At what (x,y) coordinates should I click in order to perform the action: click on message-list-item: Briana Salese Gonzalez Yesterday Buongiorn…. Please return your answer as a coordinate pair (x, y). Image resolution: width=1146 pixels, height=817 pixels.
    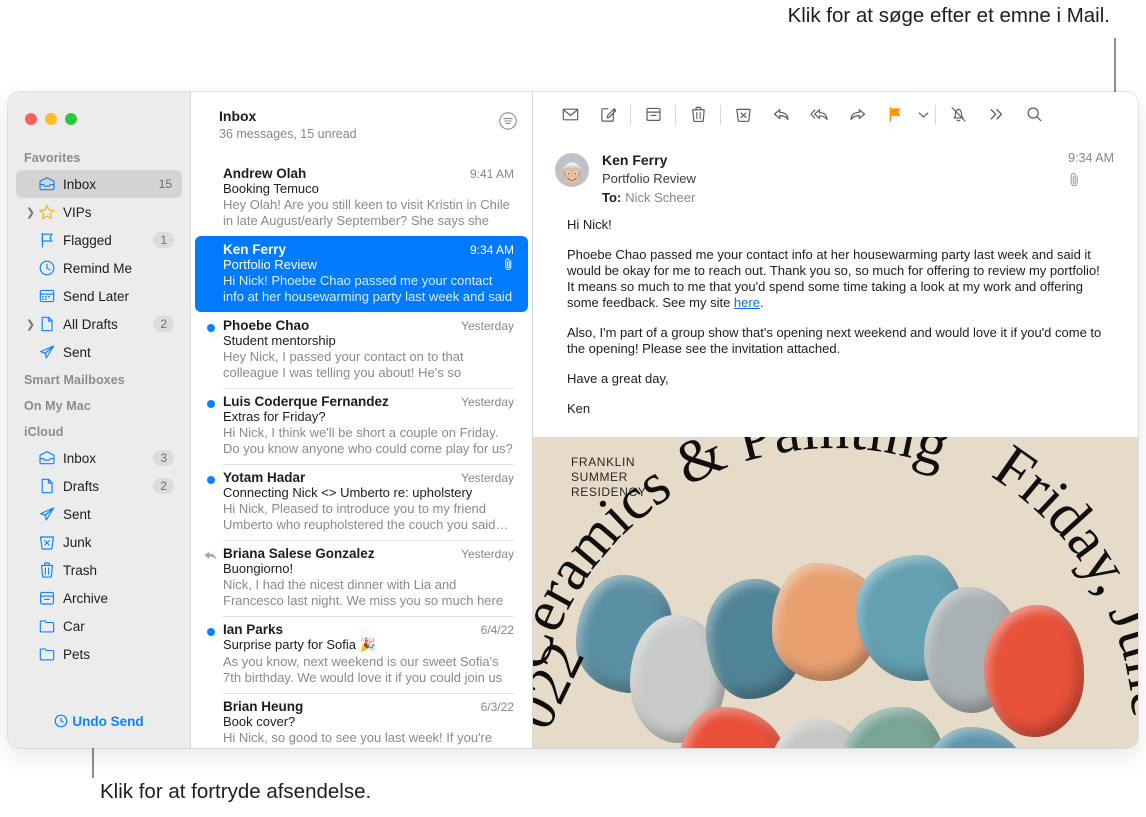
    Looking at the image, I should click on (361, 578).